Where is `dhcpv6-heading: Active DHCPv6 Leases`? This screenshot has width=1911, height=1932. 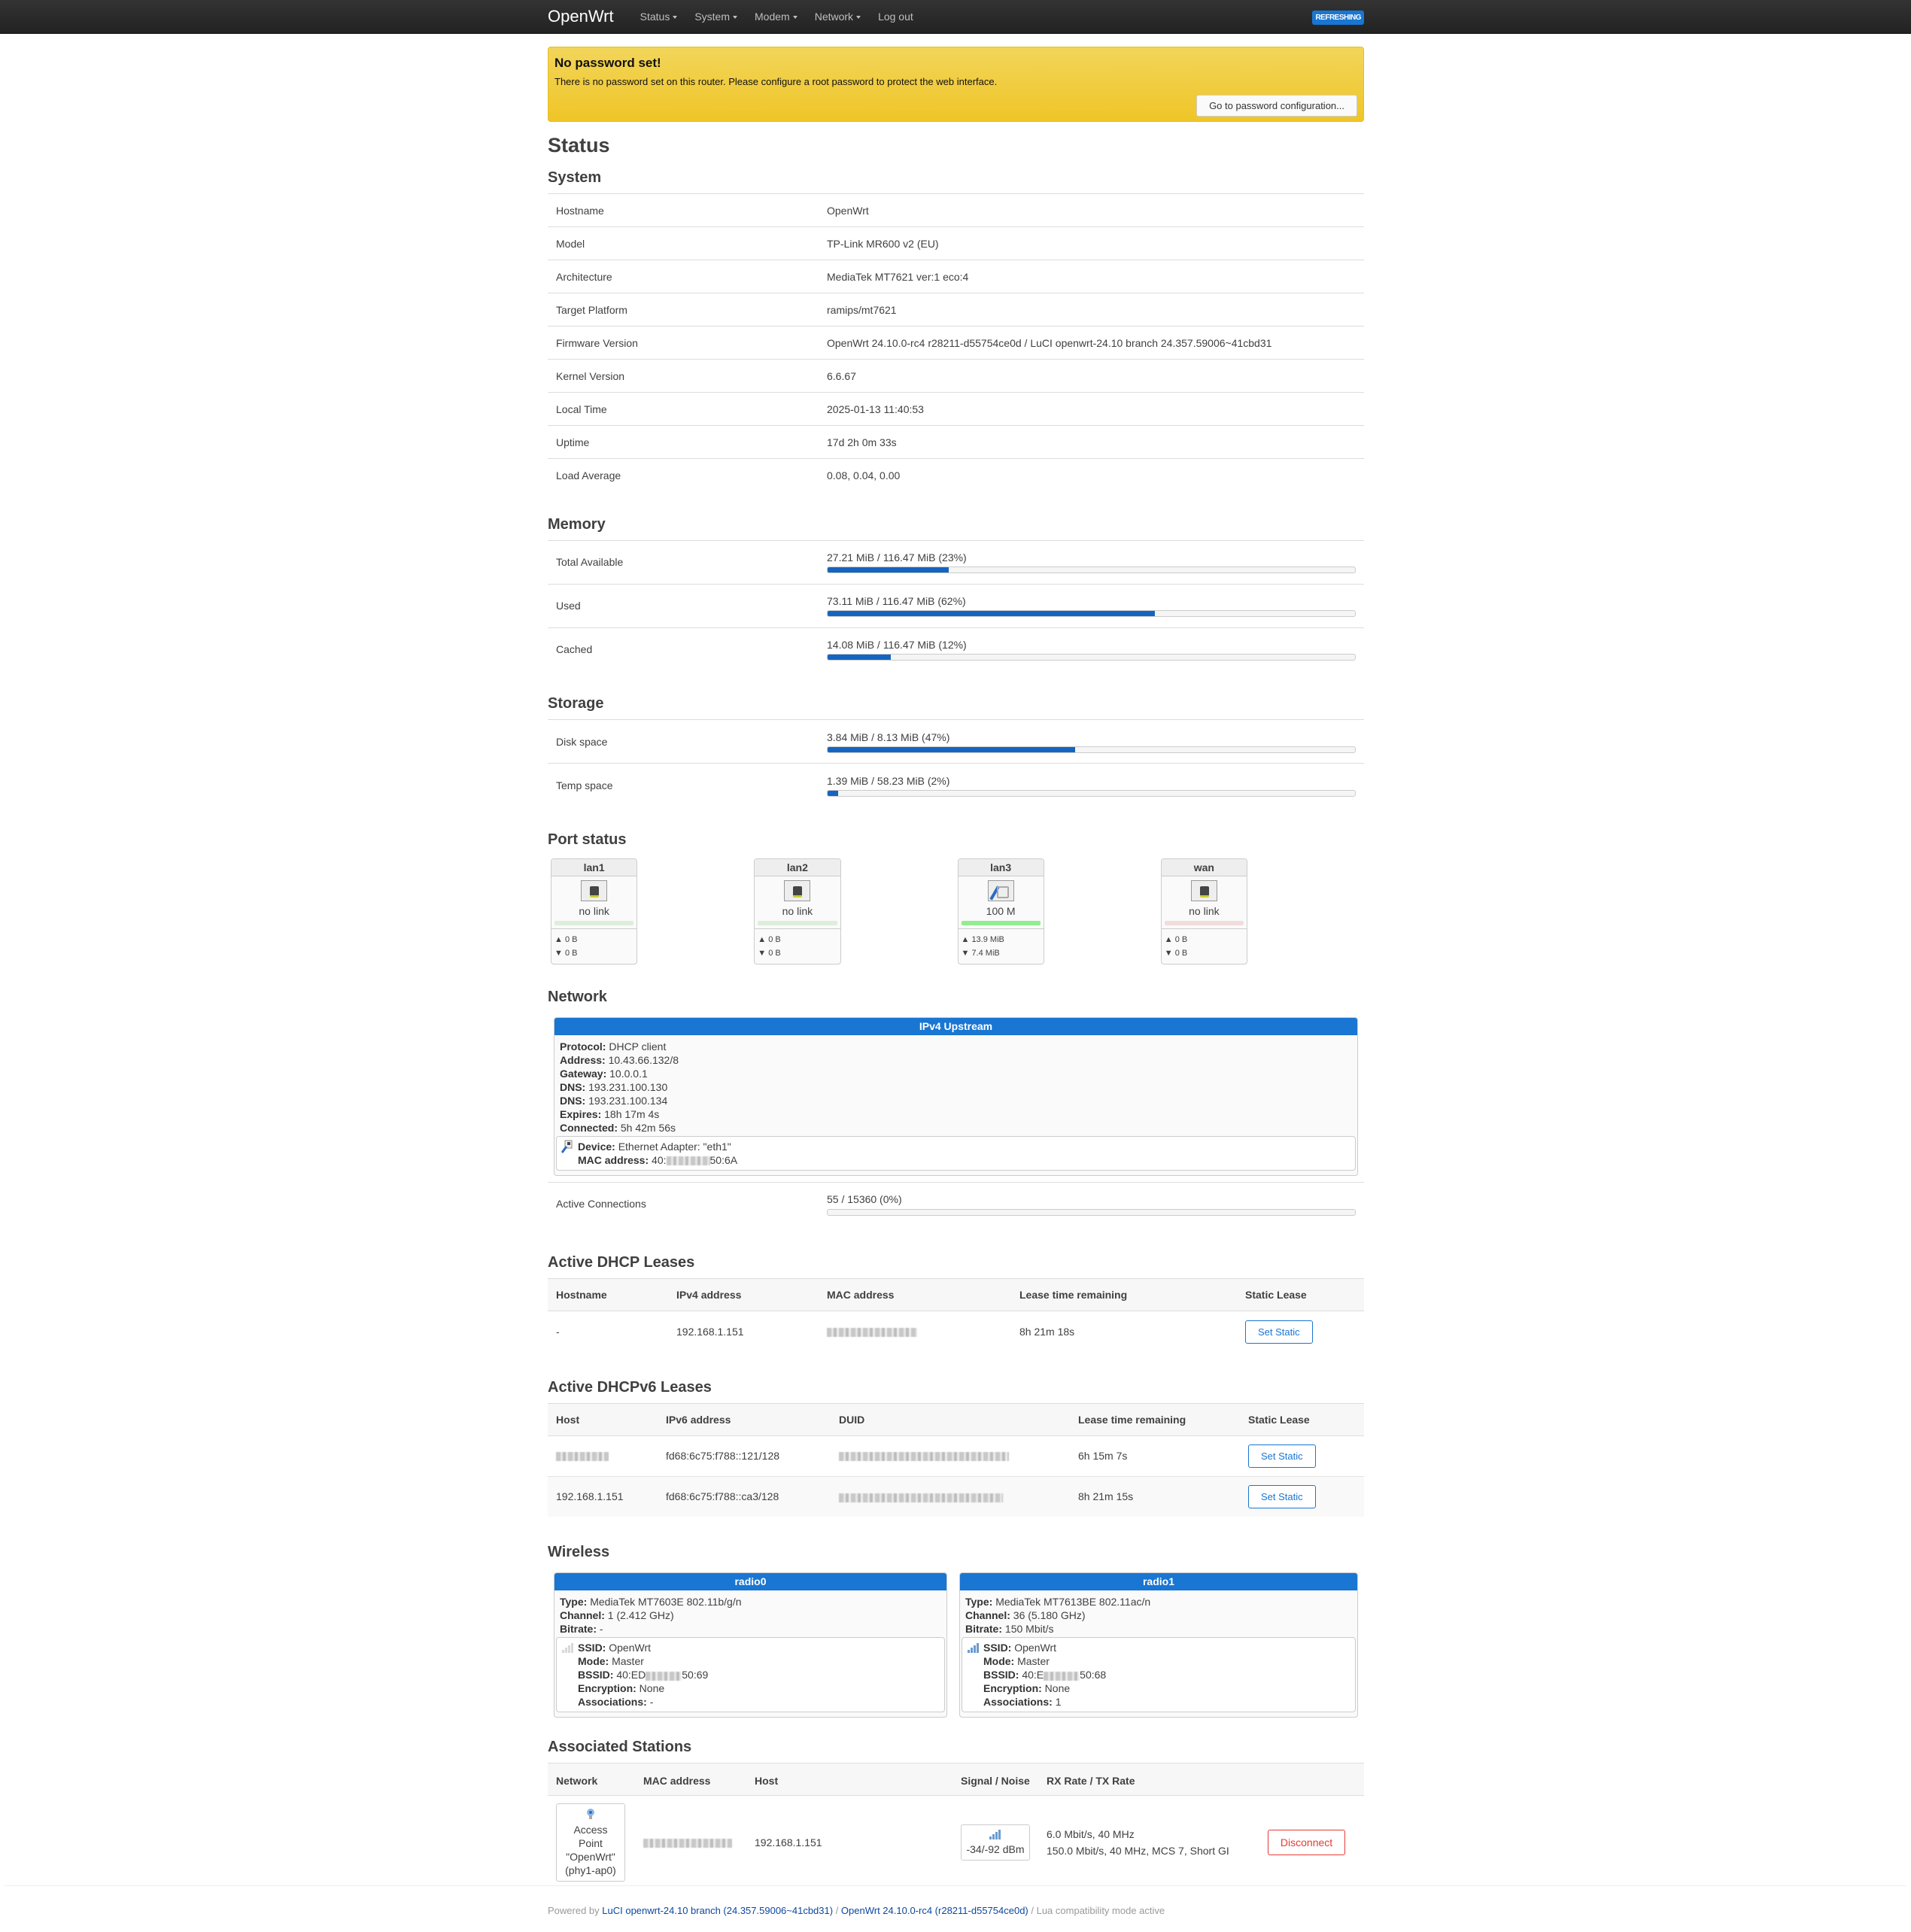
dhcpv6-heading: Active DHCPv6 Leases is located at coordinates (630, 1387).